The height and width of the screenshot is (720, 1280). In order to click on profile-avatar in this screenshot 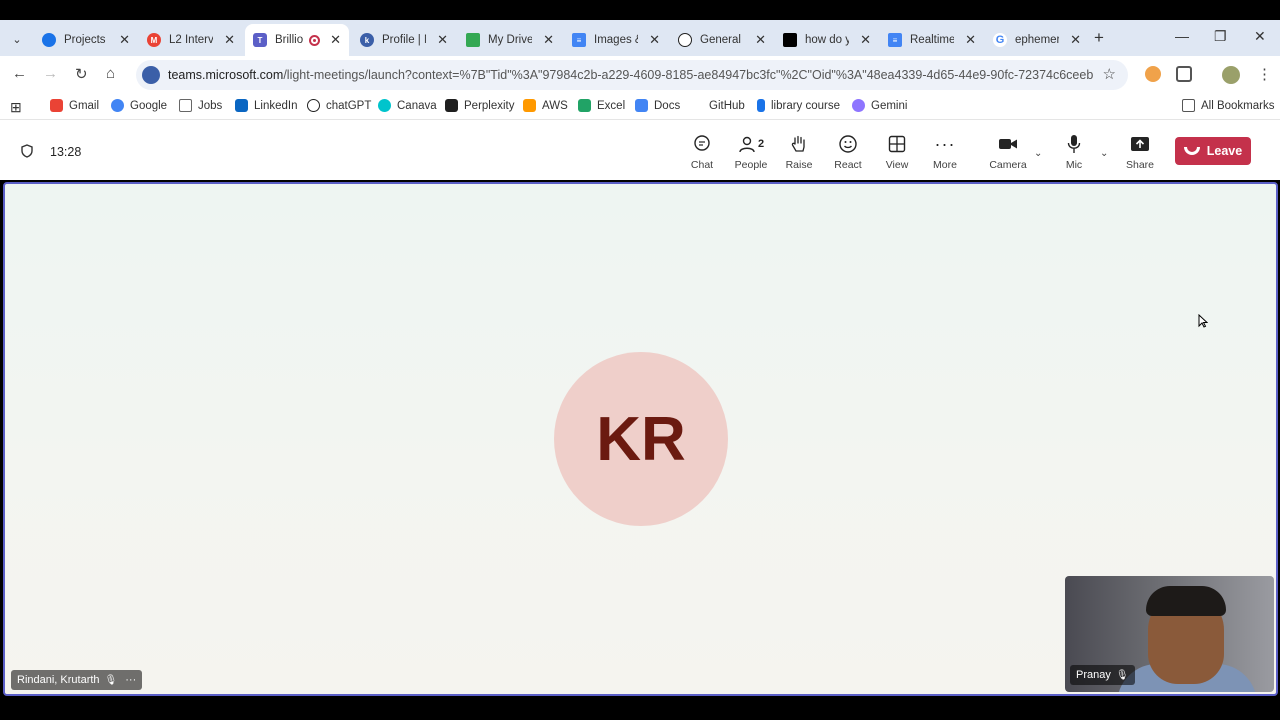, I will do `click(1231, 75)`.